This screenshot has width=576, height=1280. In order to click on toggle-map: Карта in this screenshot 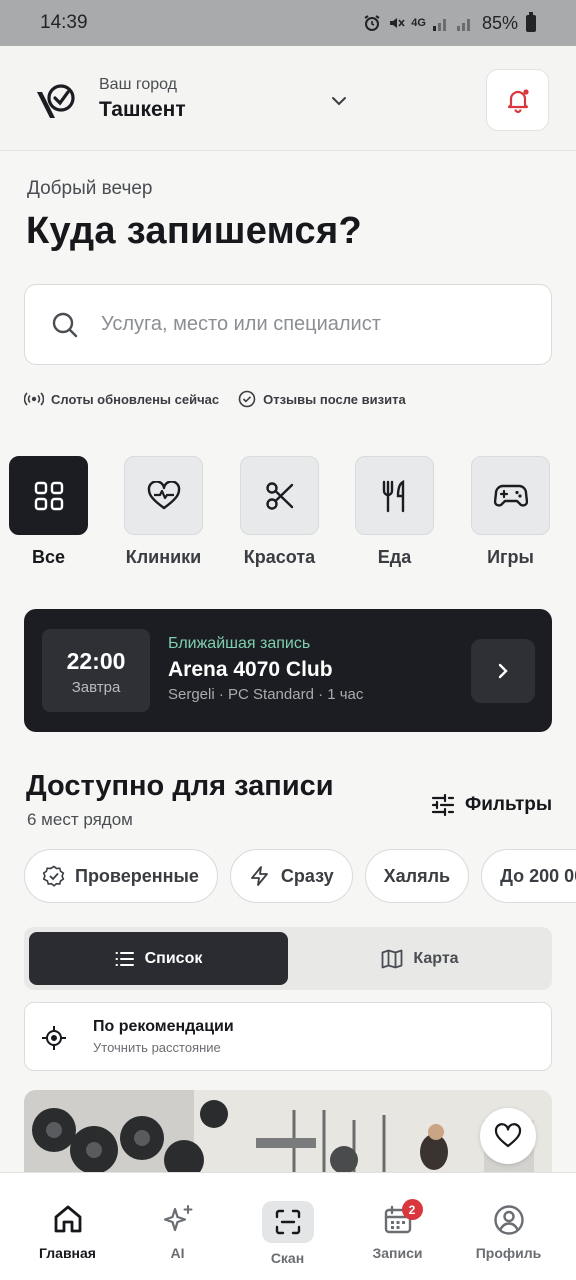, I will do `click(420, 958)`.